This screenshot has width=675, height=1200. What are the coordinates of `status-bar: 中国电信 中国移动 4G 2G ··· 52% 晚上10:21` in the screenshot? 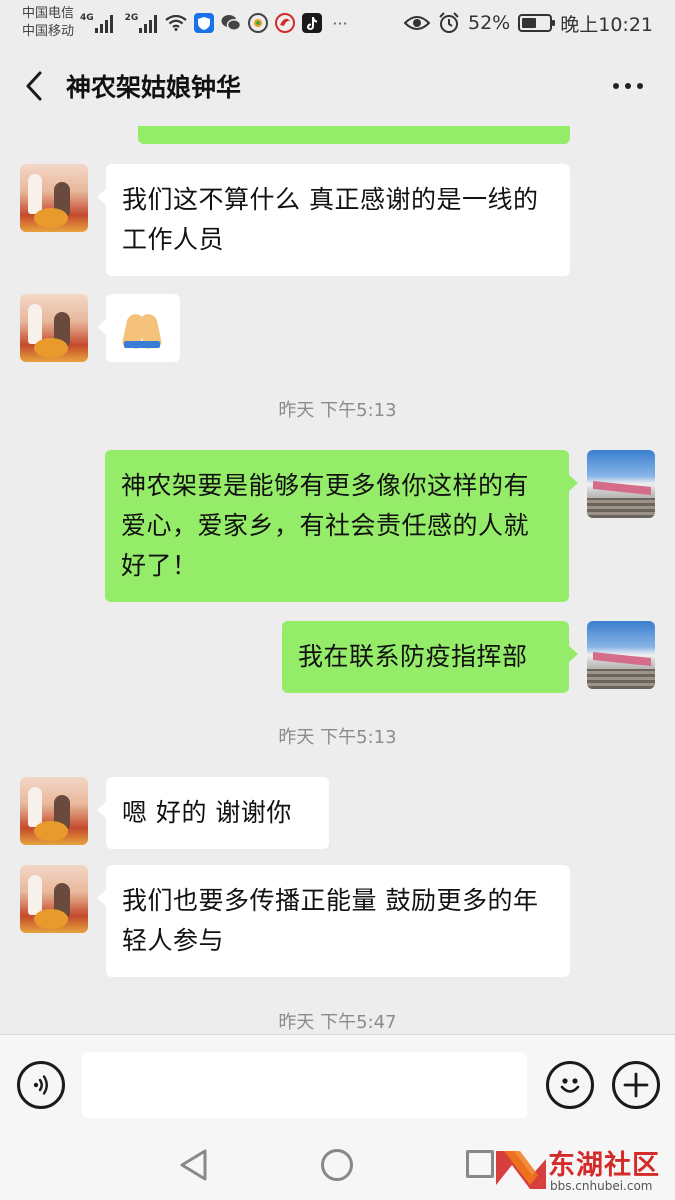 It's located at (337, 23).